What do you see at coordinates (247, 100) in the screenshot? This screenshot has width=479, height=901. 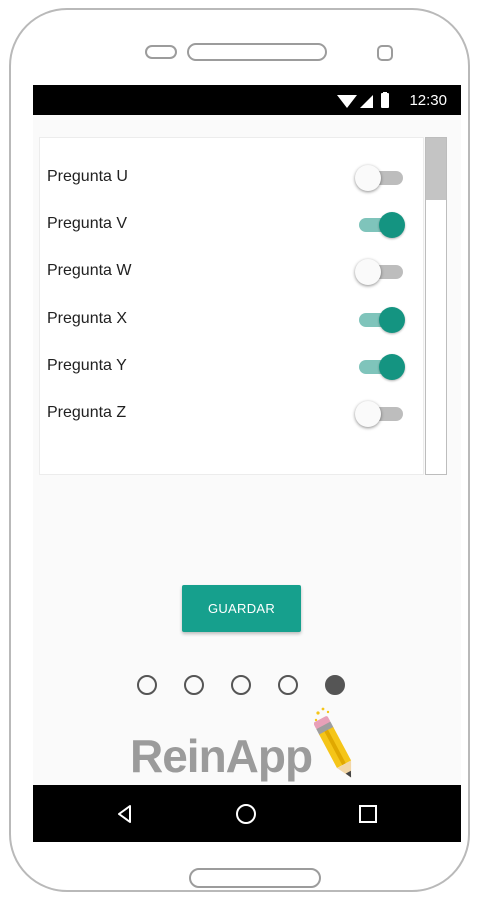 I see `status-bar: 12:30` at bounding box center [247, 100].